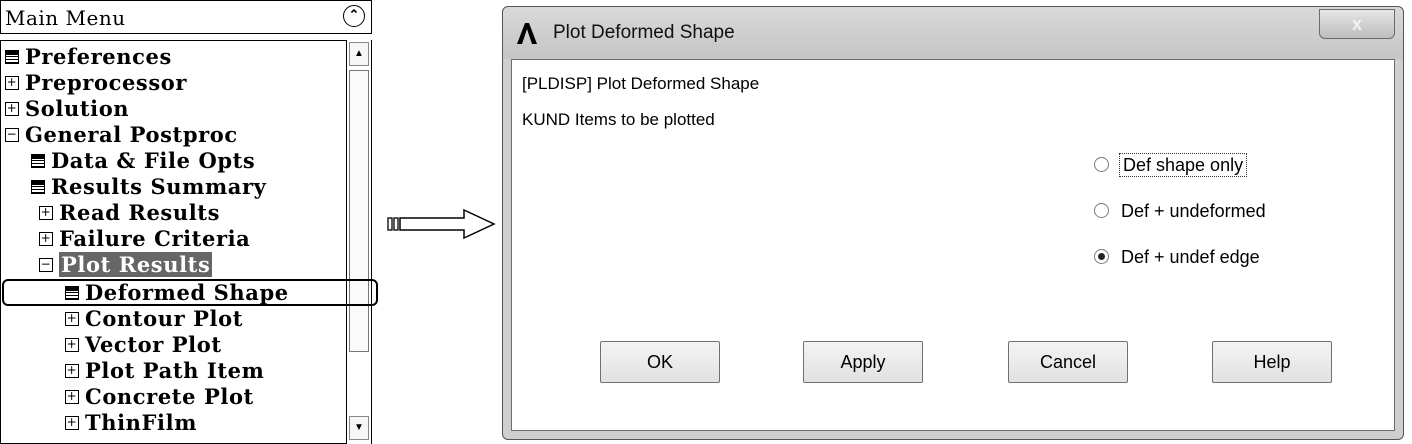 This screenshot has height=444, width=1412. Describe the element at coordinates (129, 213) in the screenshot. I see `tree-item-read-results: + Read Results` at that location.